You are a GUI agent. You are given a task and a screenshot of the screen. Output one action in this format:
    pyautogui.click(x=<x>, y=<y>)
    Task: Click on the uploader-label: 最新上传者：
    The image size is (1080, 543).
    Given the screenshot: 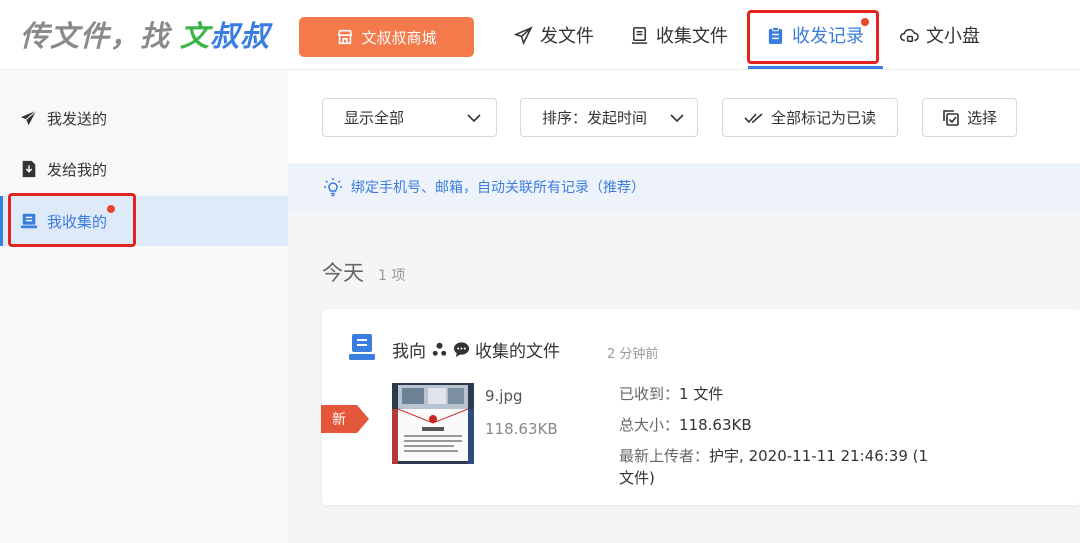 What is the action you would take?
    pyautogui.click(x=664, y=456)
    